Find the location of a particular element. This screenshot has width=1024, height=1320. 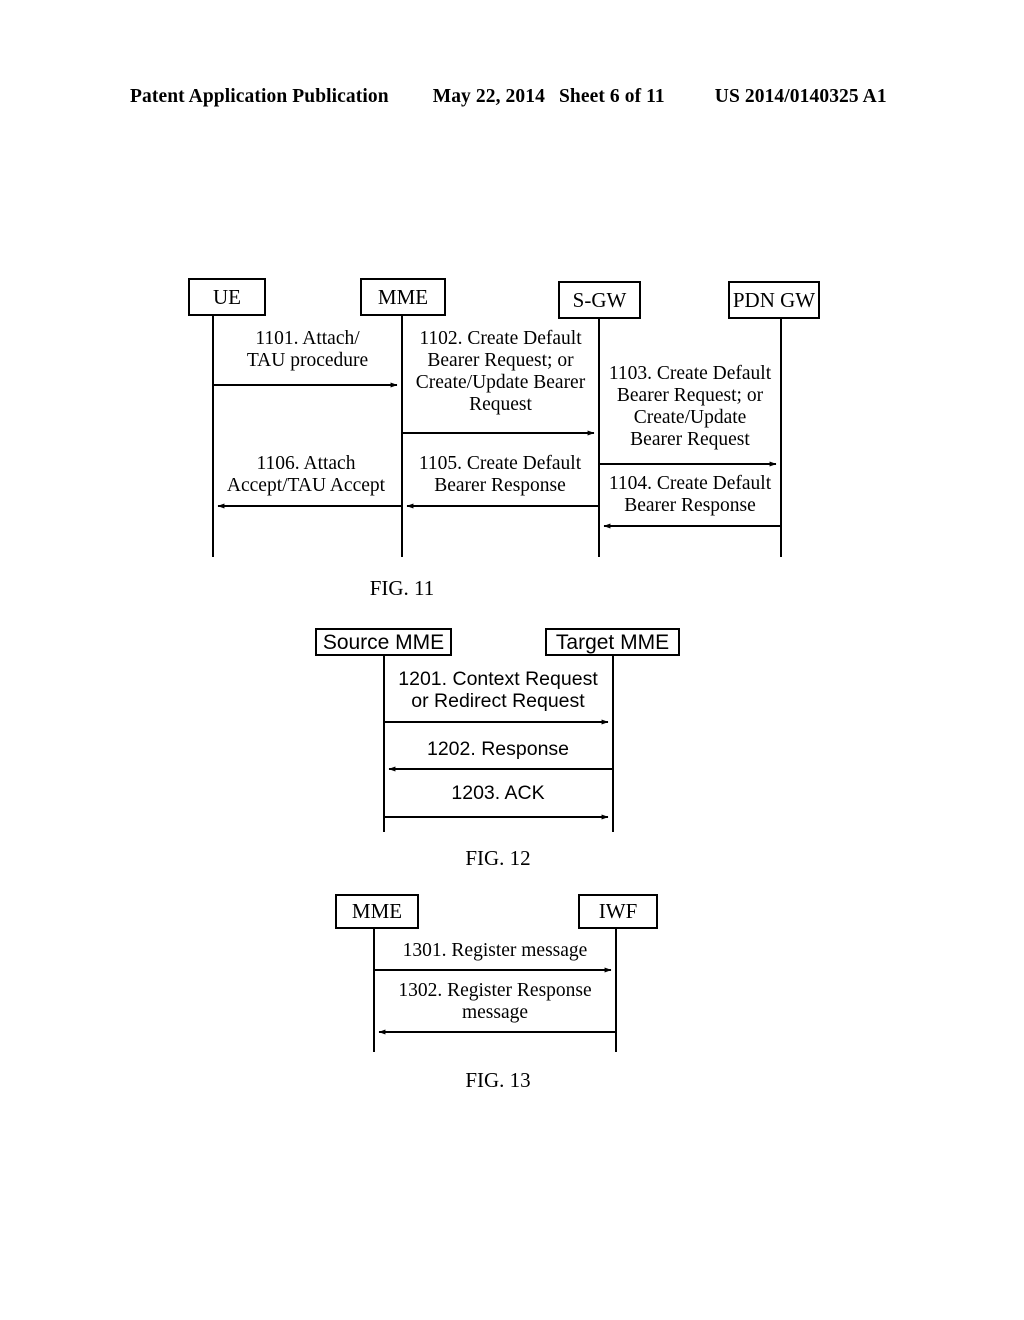

node-label: Target MME is located at coordinates (612, 642).